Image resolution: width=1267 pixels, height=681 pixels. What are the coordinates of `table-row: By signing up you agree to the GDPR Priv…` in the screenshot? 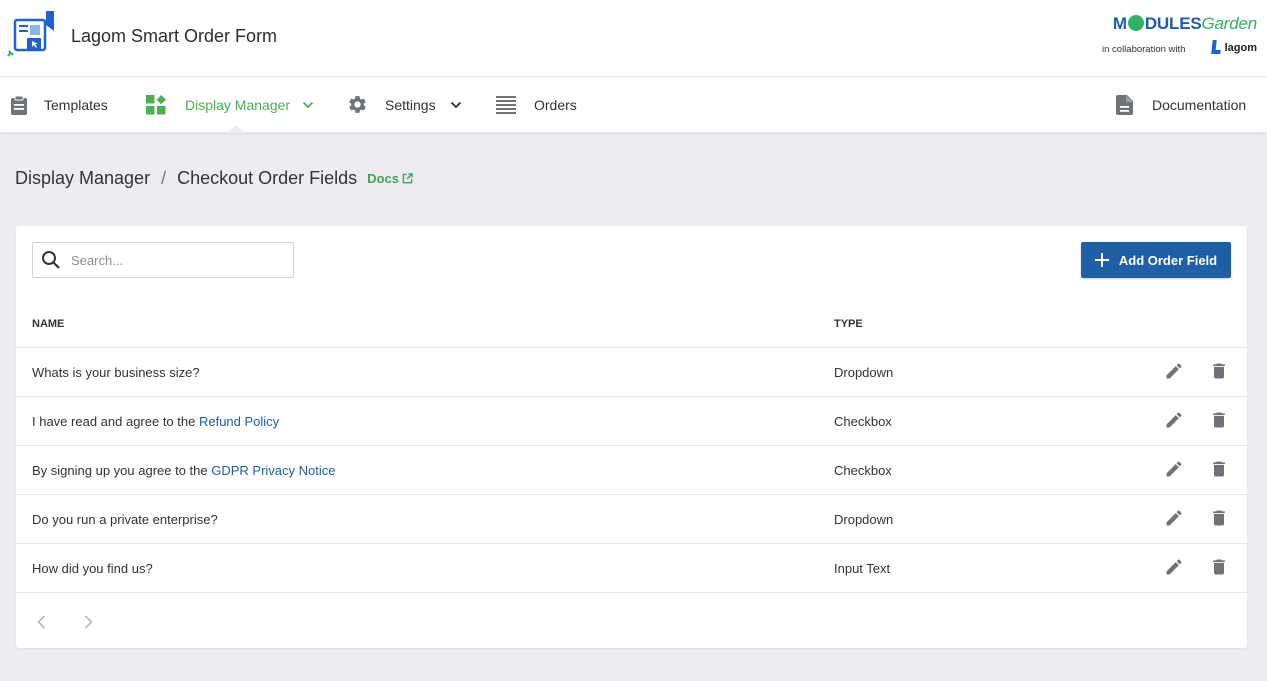 It's located at (631, 470).